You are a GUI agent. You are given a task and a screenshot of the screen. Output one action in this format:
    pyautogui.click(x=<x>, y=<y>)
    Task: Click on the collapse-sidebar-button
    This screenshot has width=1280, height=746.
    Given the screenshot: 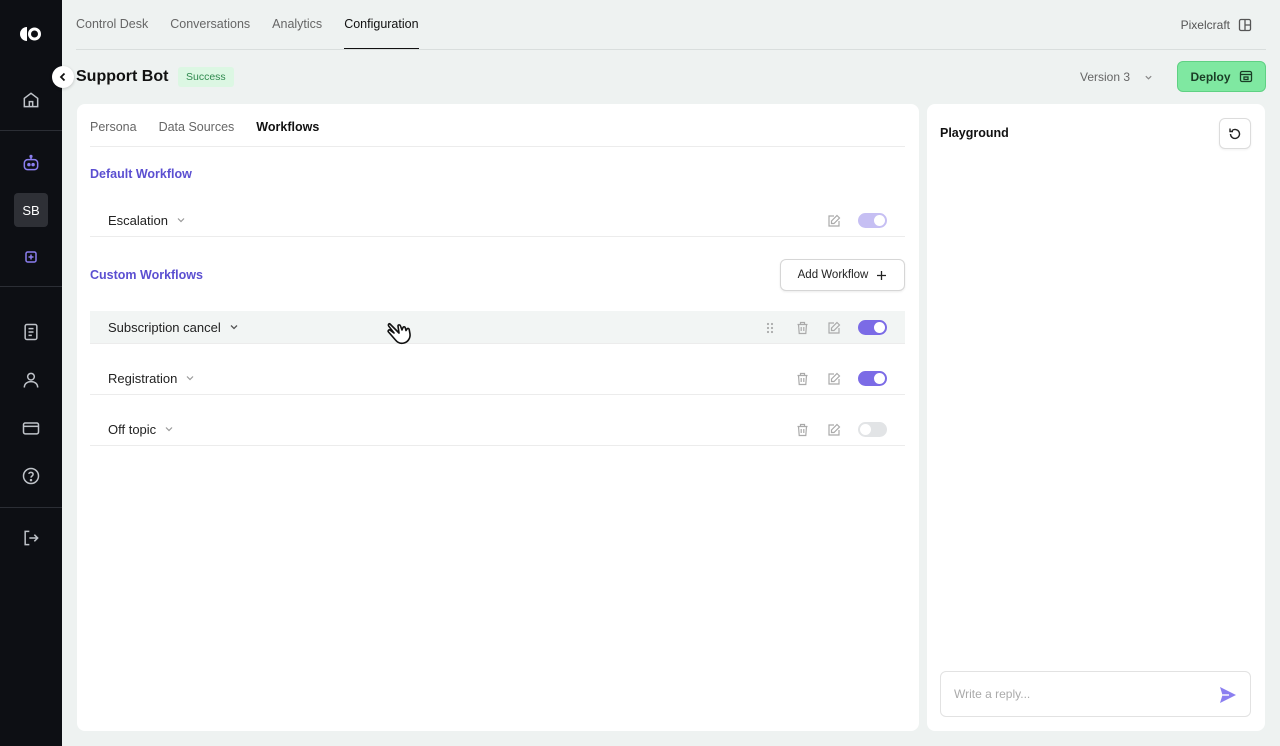 What is the action you would take?
    pyautogui.click(x=63, y=77)
    